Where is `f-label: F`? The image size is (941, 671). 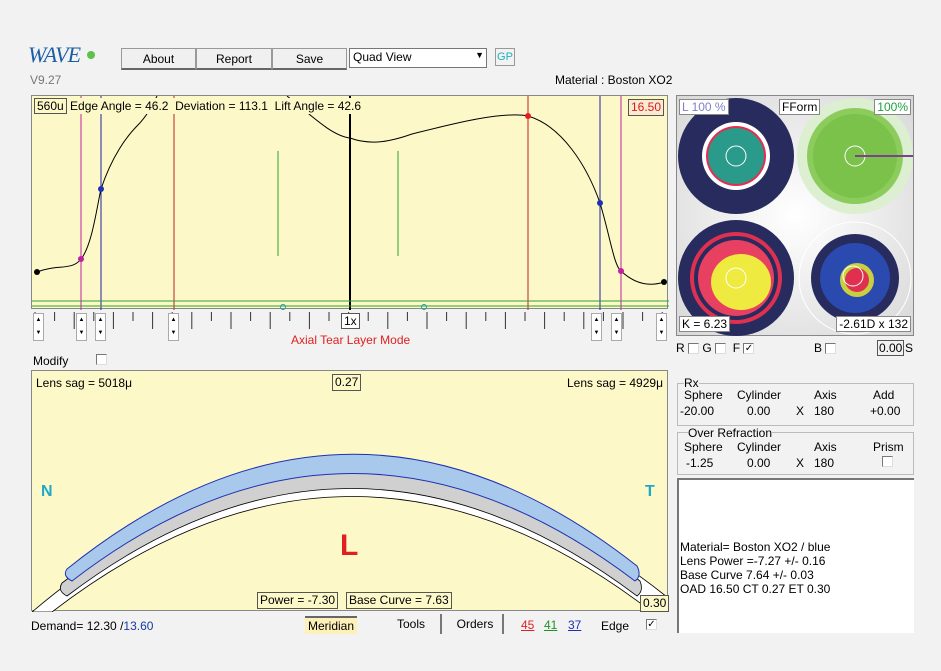 f-label: F is located at coordinates (736, 348).